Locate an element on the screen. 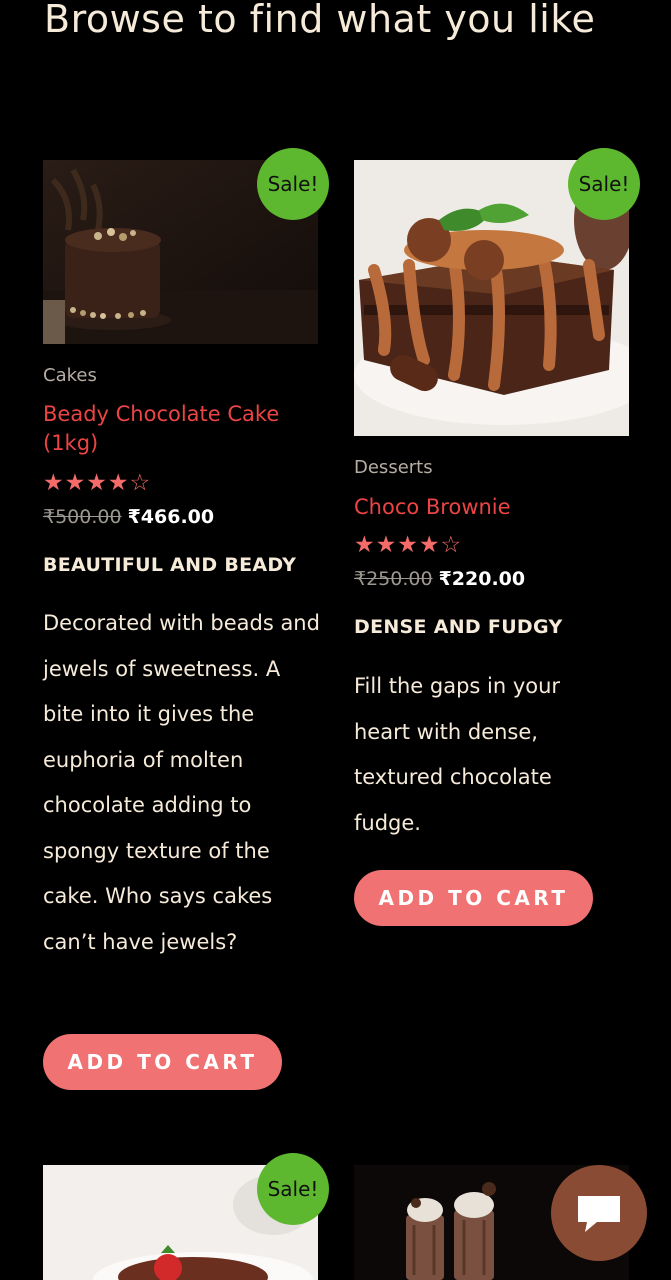 This screenshot has height=1280, width=671. product-price: ₹250.00 ₹220.00 is located at coordinates (439, 579).